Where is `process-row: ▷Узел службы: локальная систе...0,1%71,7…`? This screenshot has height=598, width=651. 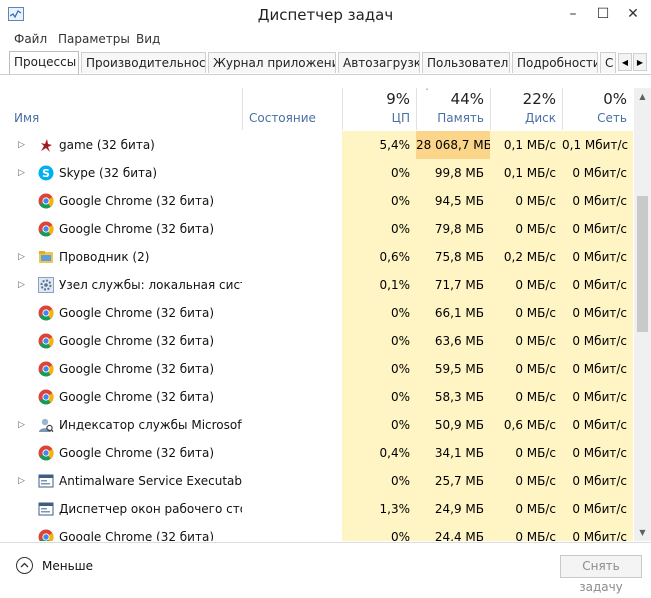 process-row: ▷Узел службы: локальная систе...0,1%71,7… is located at coordinates (320, 285).